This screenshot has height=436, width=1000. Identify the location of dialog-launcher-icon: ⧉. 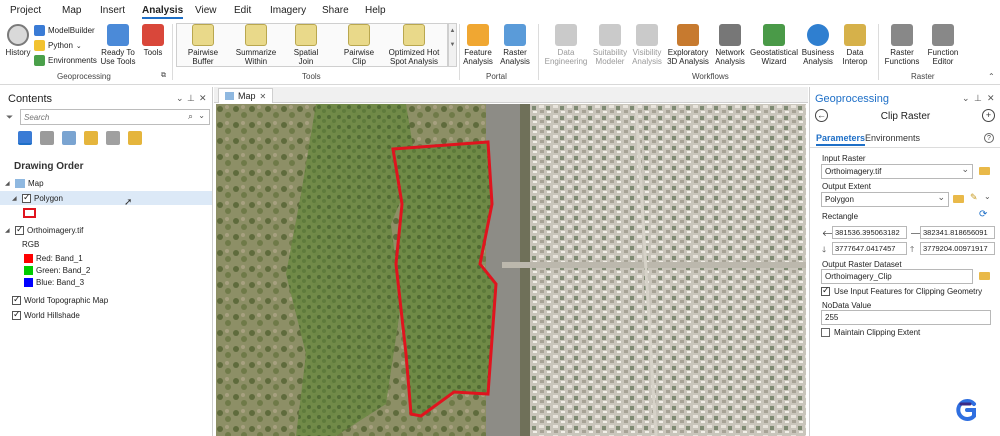
(163, 76).